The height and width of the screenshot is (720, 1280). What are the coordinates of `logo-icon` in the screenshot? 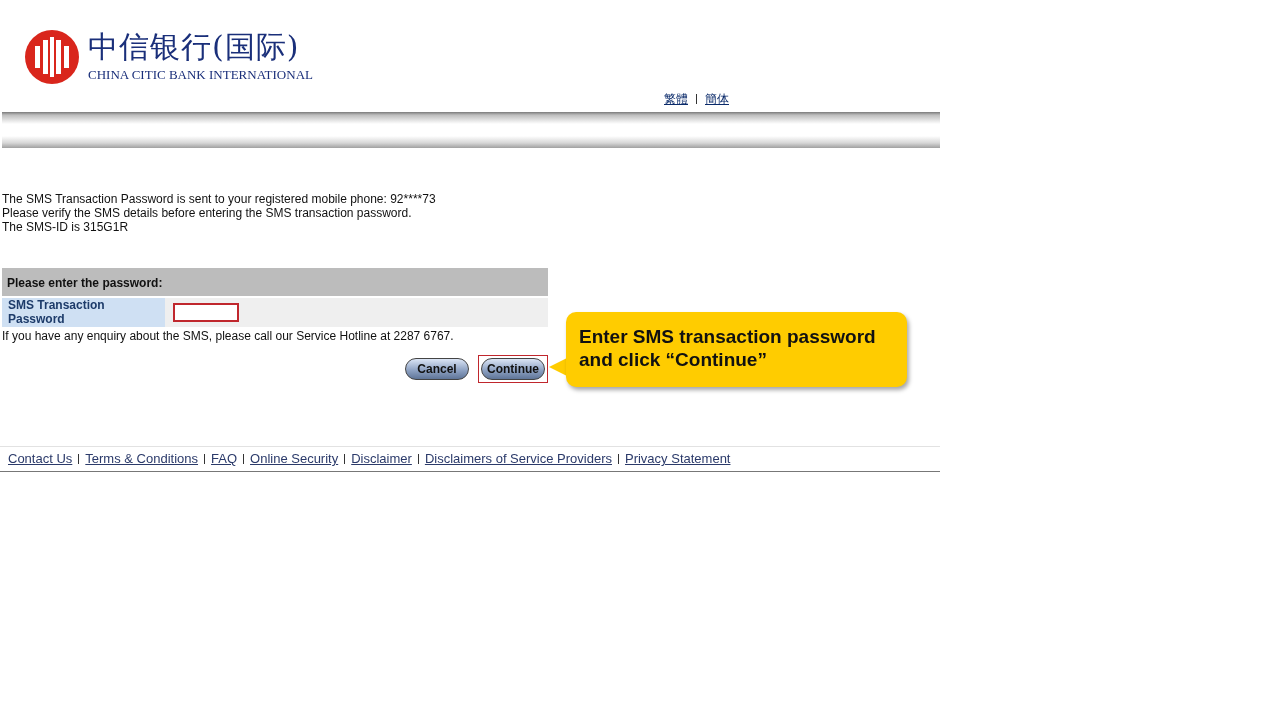 It's located at (52, 57).